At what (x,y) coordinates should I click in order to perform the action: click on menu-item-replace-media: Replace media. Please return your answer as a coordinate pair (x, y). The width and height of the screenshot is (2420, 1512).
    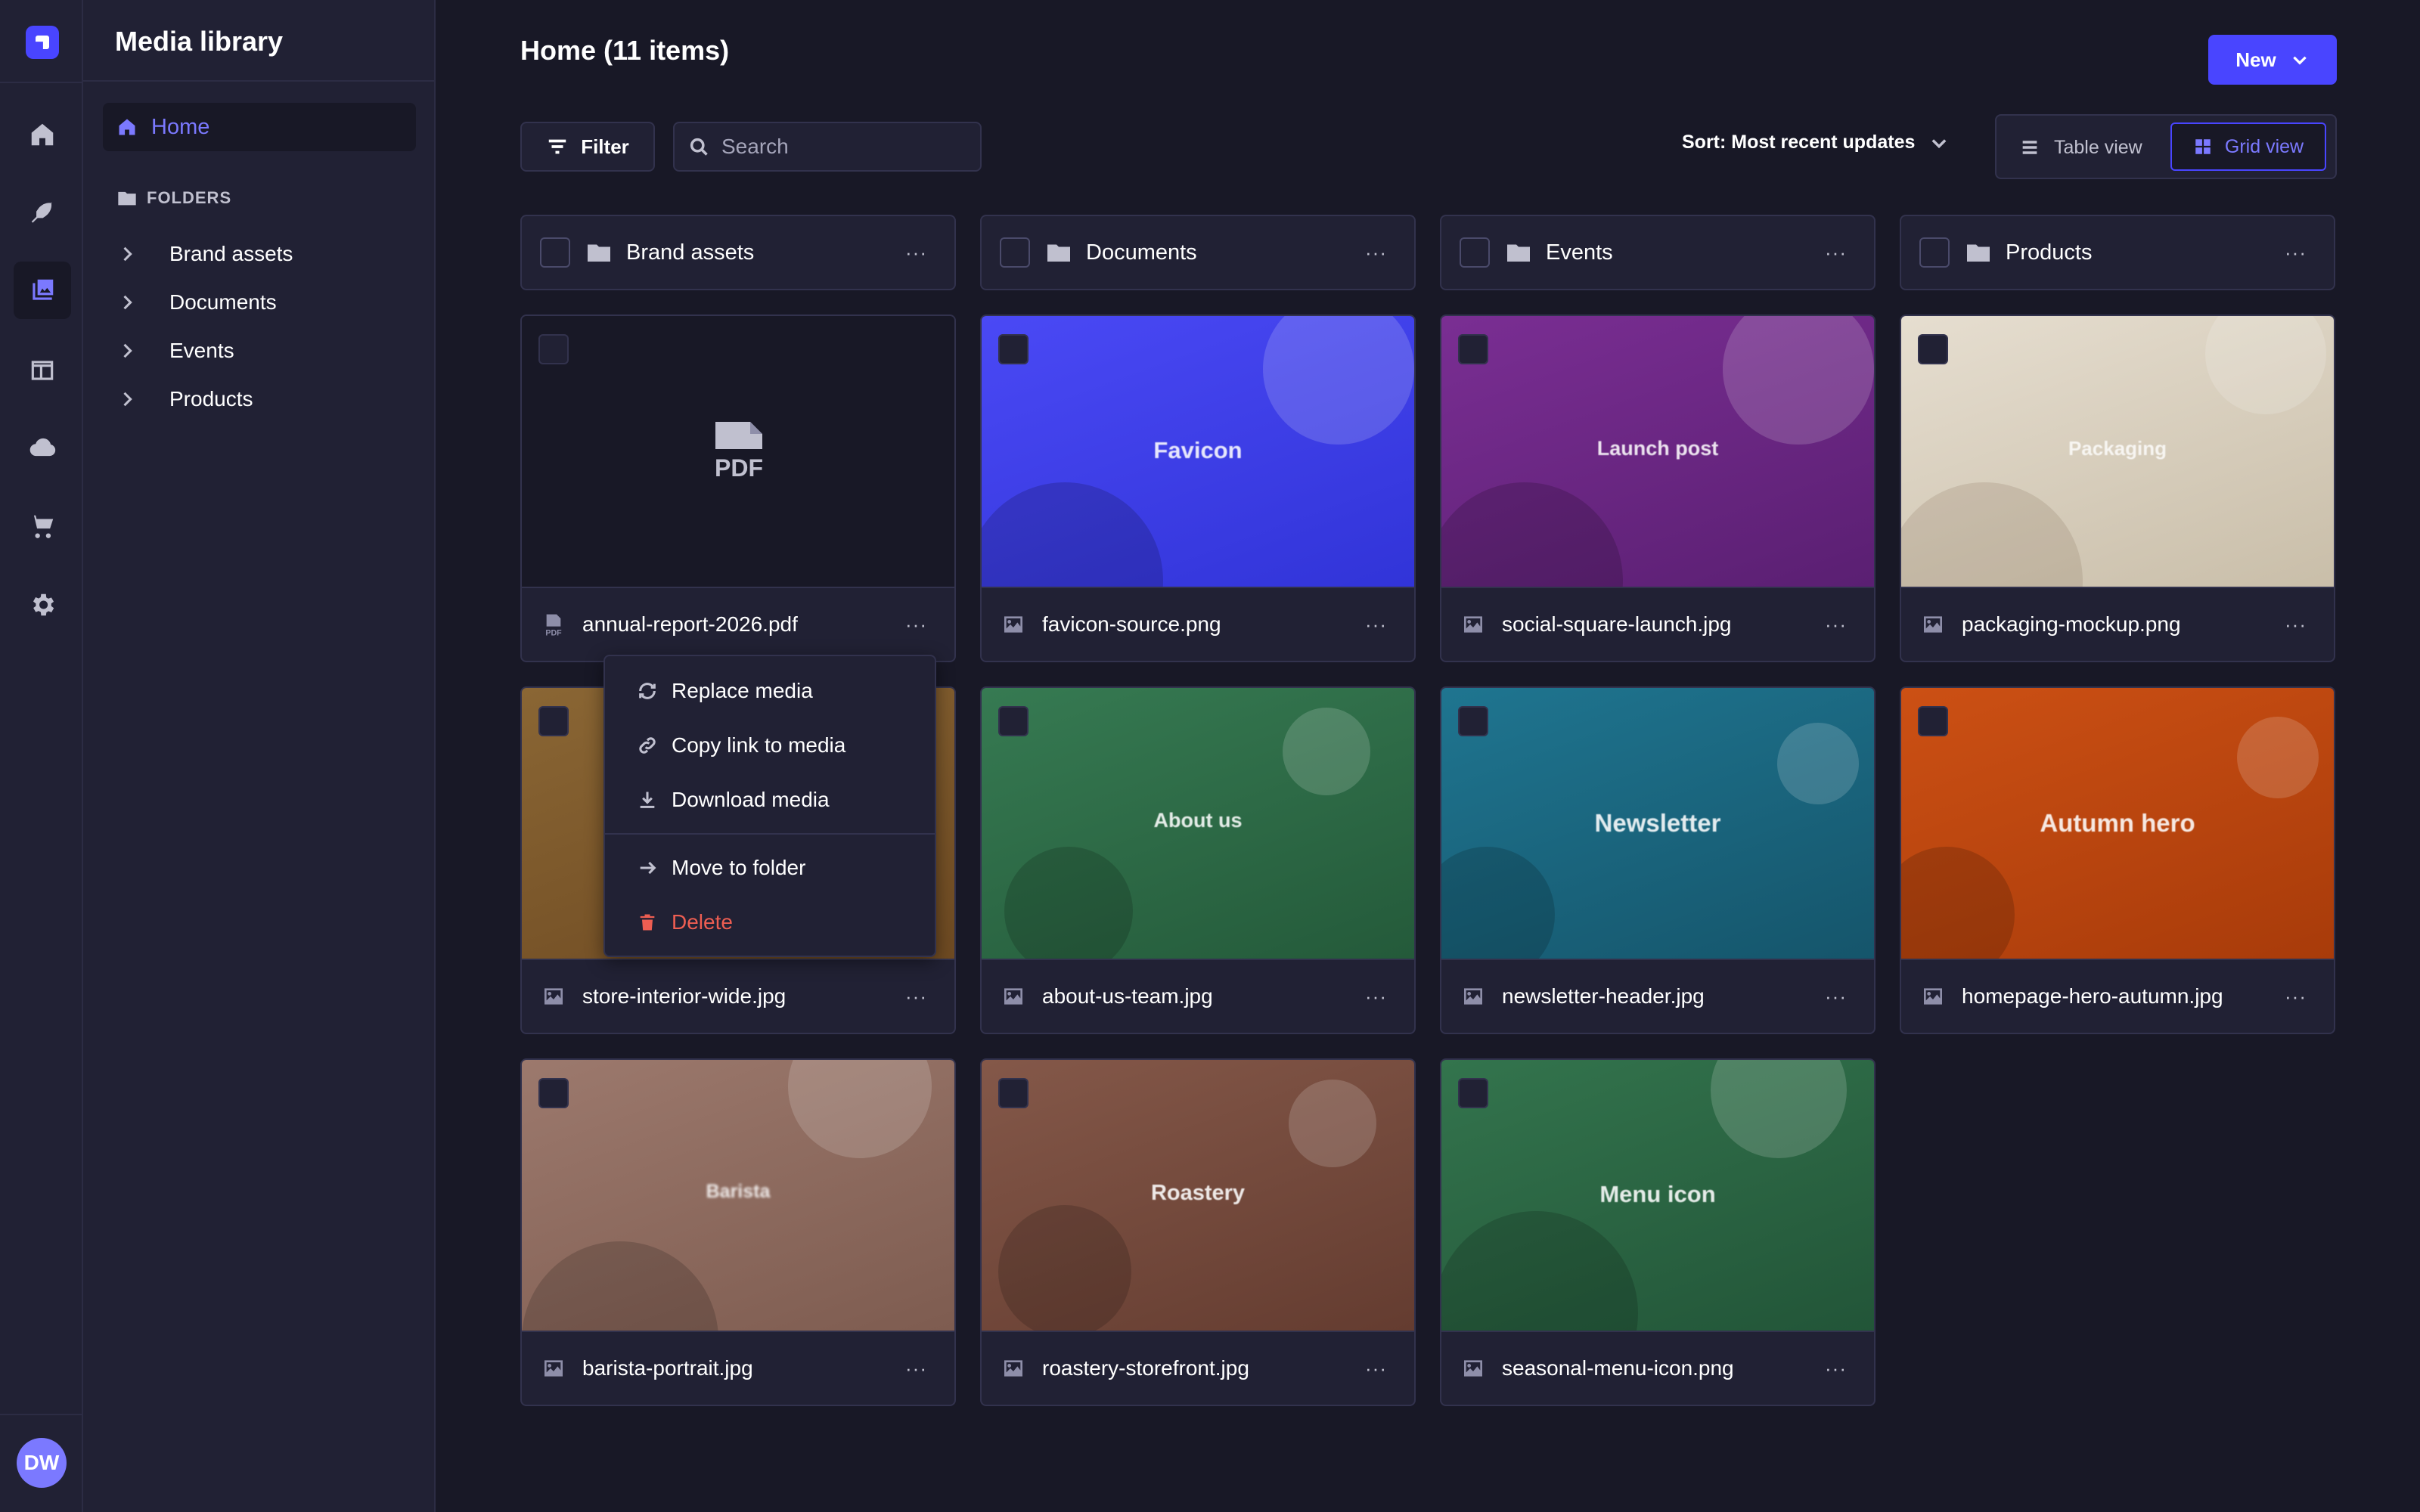
    Looking at the image, I should click on (725, 691).